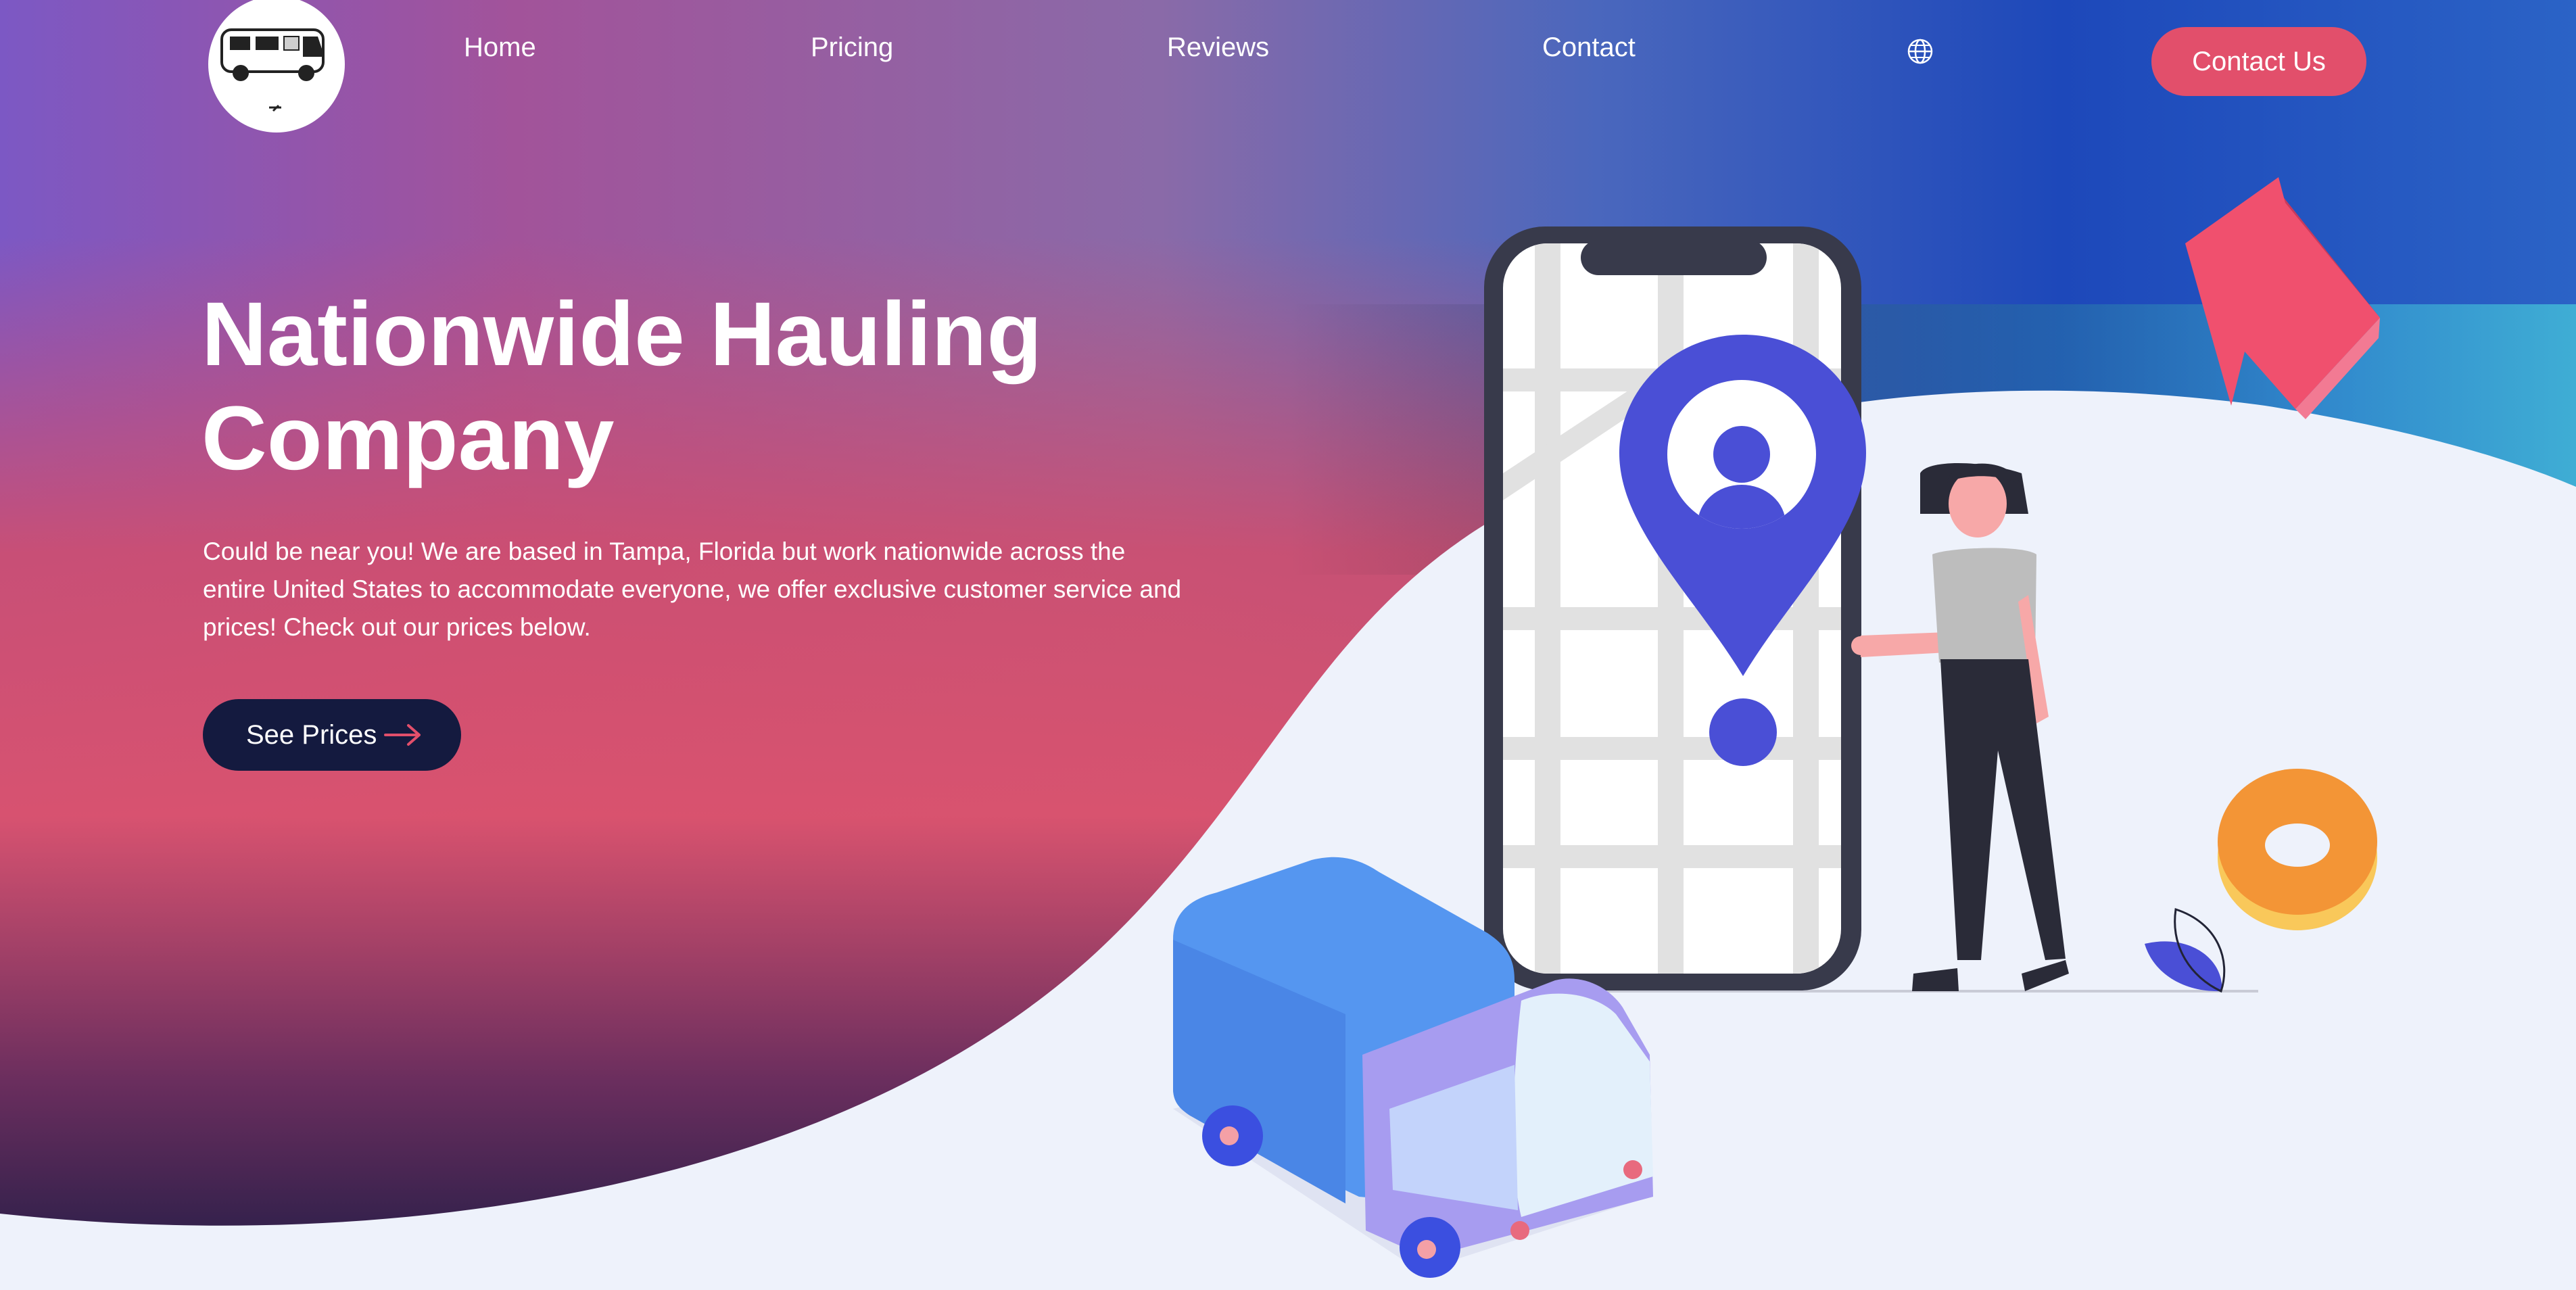 The width and height of the screenshot is (2576, 1290). I want to click on see-prices-label: See Prices, so click(311, 734).